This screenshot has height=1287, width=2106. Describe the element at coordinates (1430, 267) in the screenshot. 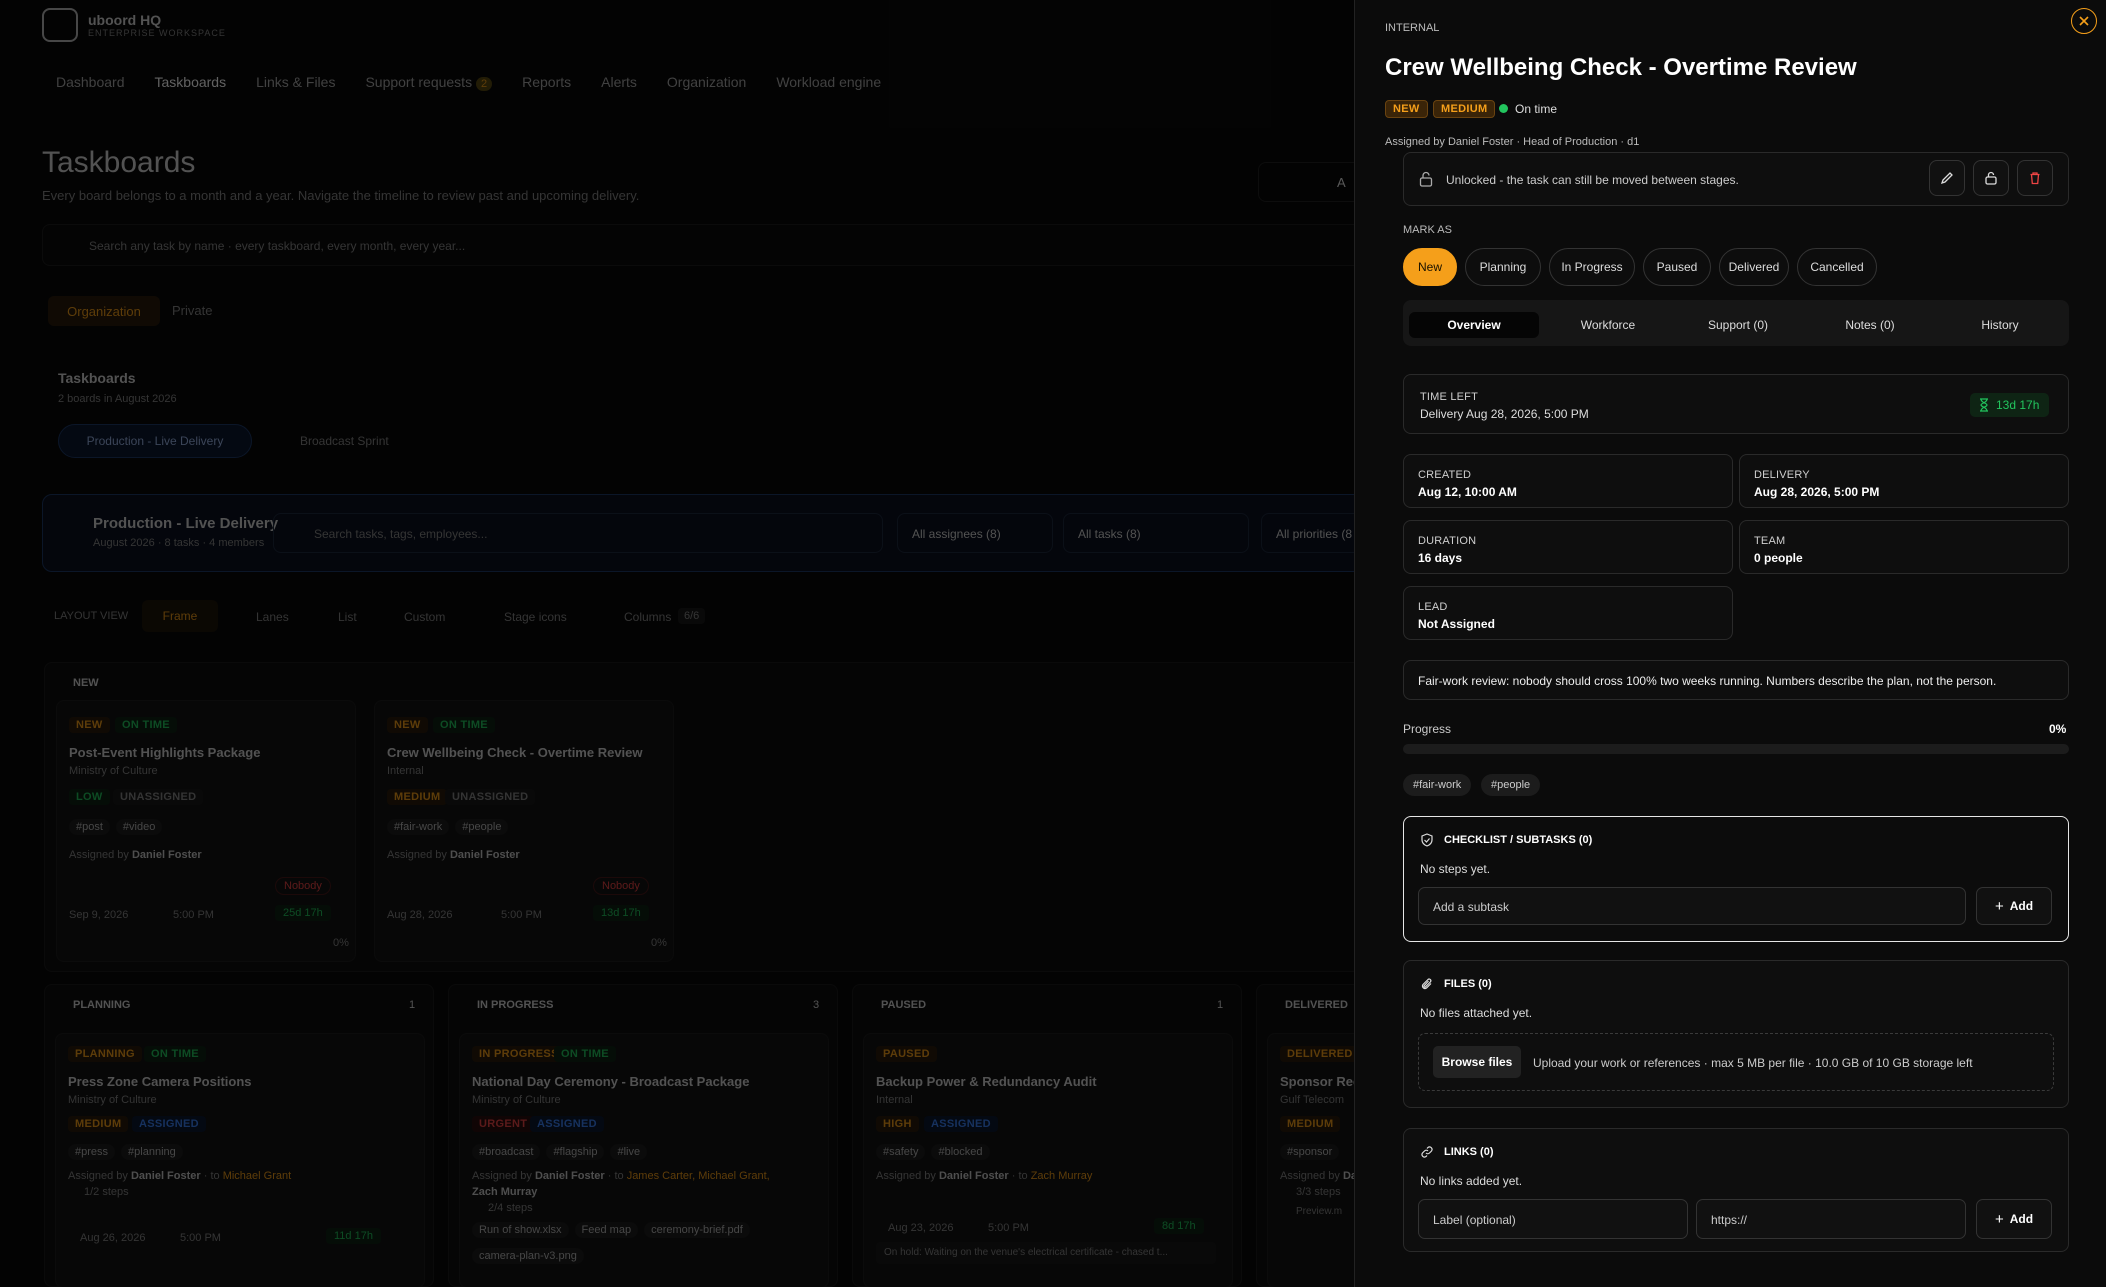

I see `stage-new: New` at that location.